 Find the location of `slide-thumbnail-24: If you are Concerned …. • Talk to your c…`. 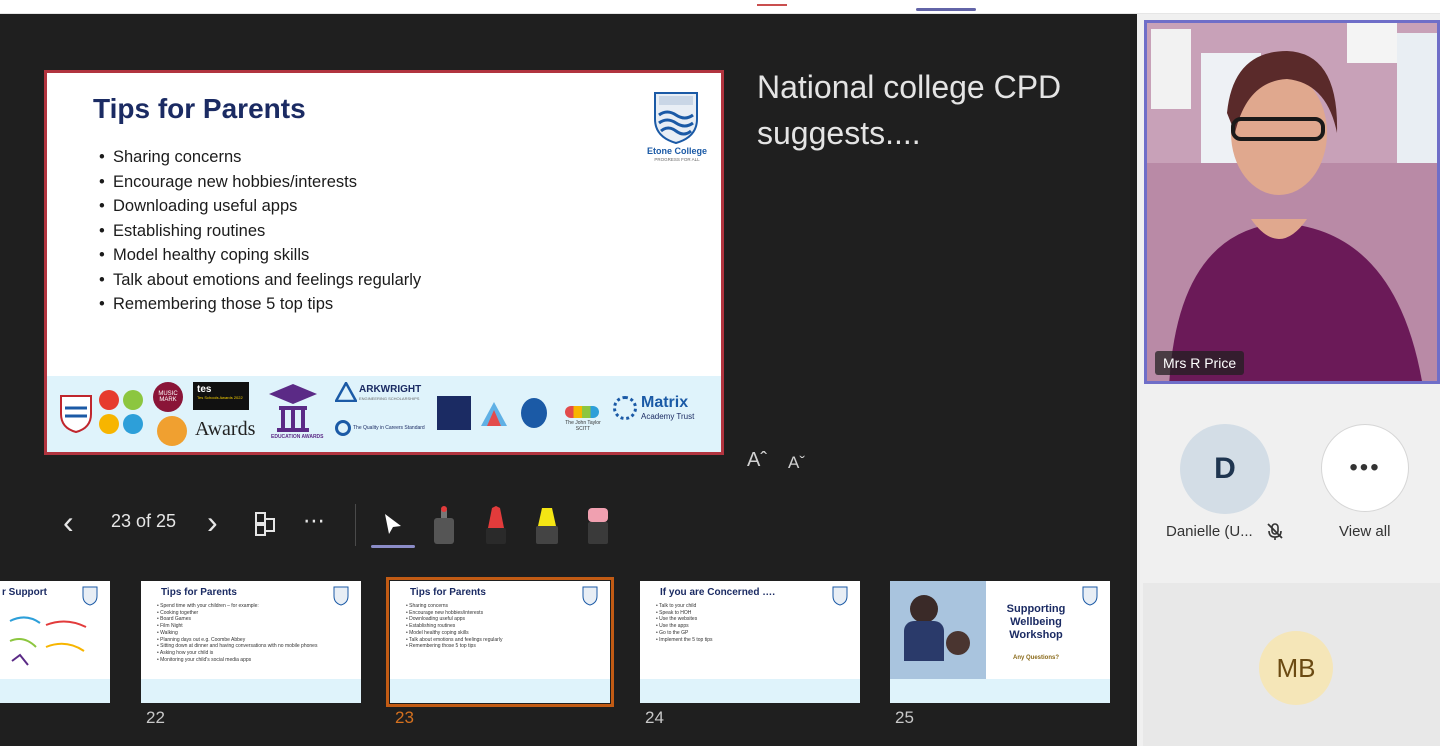

slide-thumbnail-24: If you are Concerned …. • Talk to your c… is located at coordinates (750, 642).